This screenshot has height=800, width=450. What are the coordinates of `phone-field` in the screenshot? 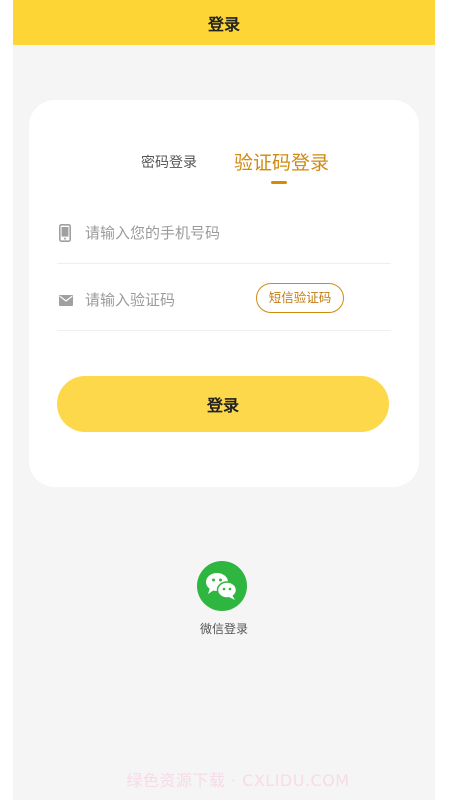 It's located at (224, 233).